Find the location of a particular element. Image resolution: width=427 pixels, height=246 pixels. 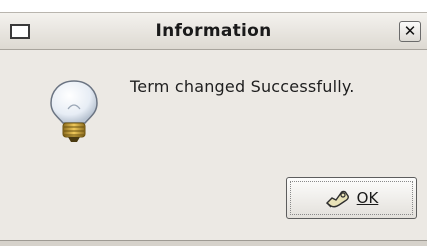

ok-hand-icon is located at coordinates (337, 199).